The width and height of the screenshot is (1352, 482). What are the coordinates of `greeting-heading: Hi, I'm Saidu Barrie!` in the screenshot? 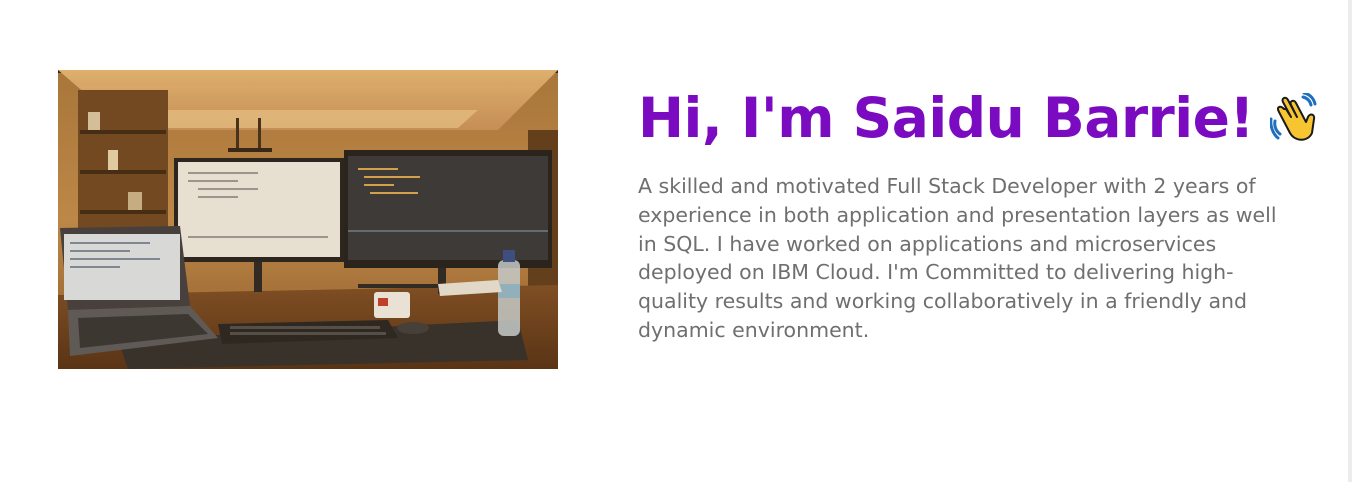 It's located at (946, 118).